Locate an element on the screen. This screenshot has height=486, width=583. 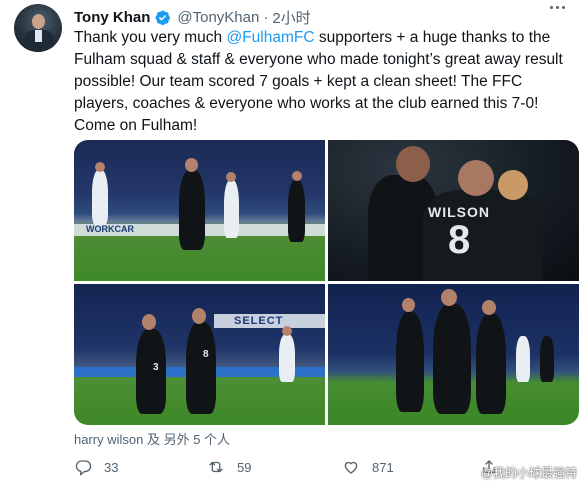
photo-3: SELECT 8 3 is located at coordinates (199, 354).